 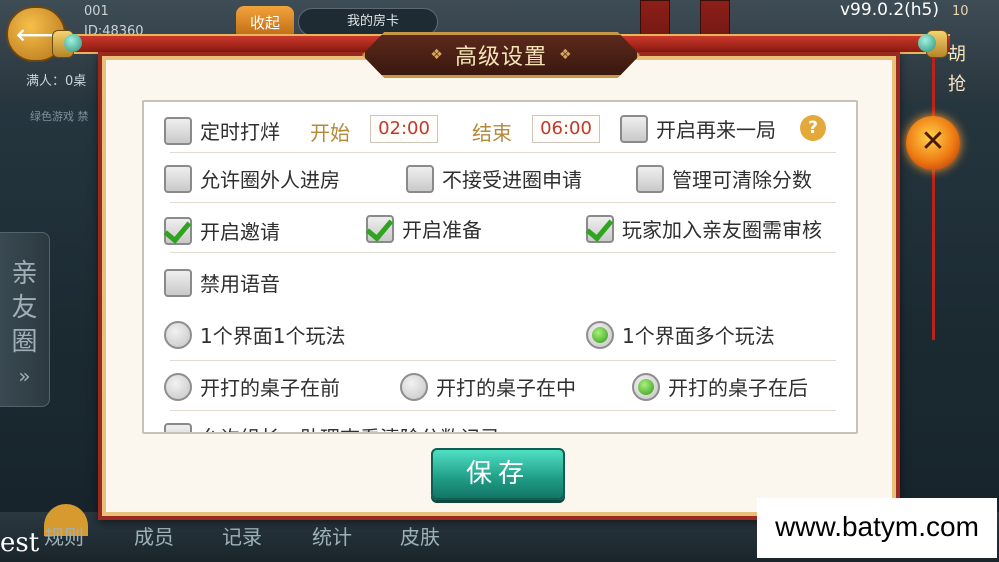 What do you see at coordinates (178, 230) in the screenshot?
I see `enable-invite-checkbox` at bounding box center [178, 230].